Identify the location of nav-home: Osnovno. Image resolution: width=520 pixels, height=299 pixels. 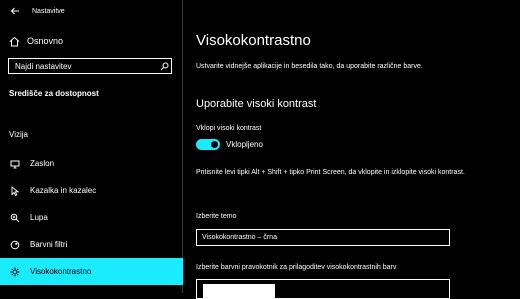
(35, 41).